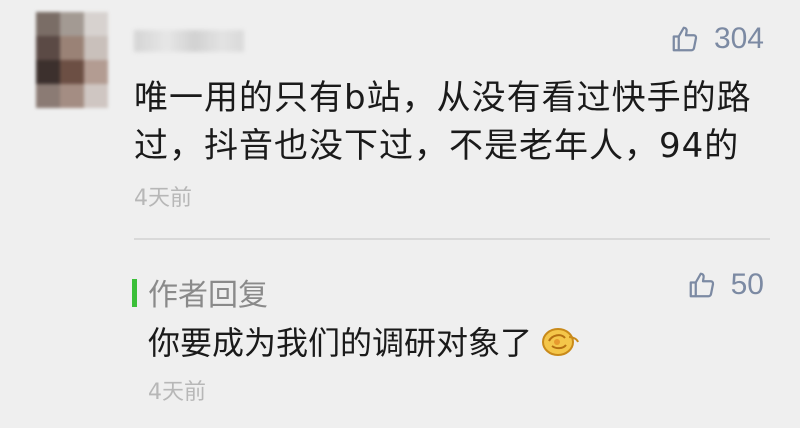 The width and height of the screenshot is (800, 428). I want to click on reply-like-button: 50, so click(725, 285).